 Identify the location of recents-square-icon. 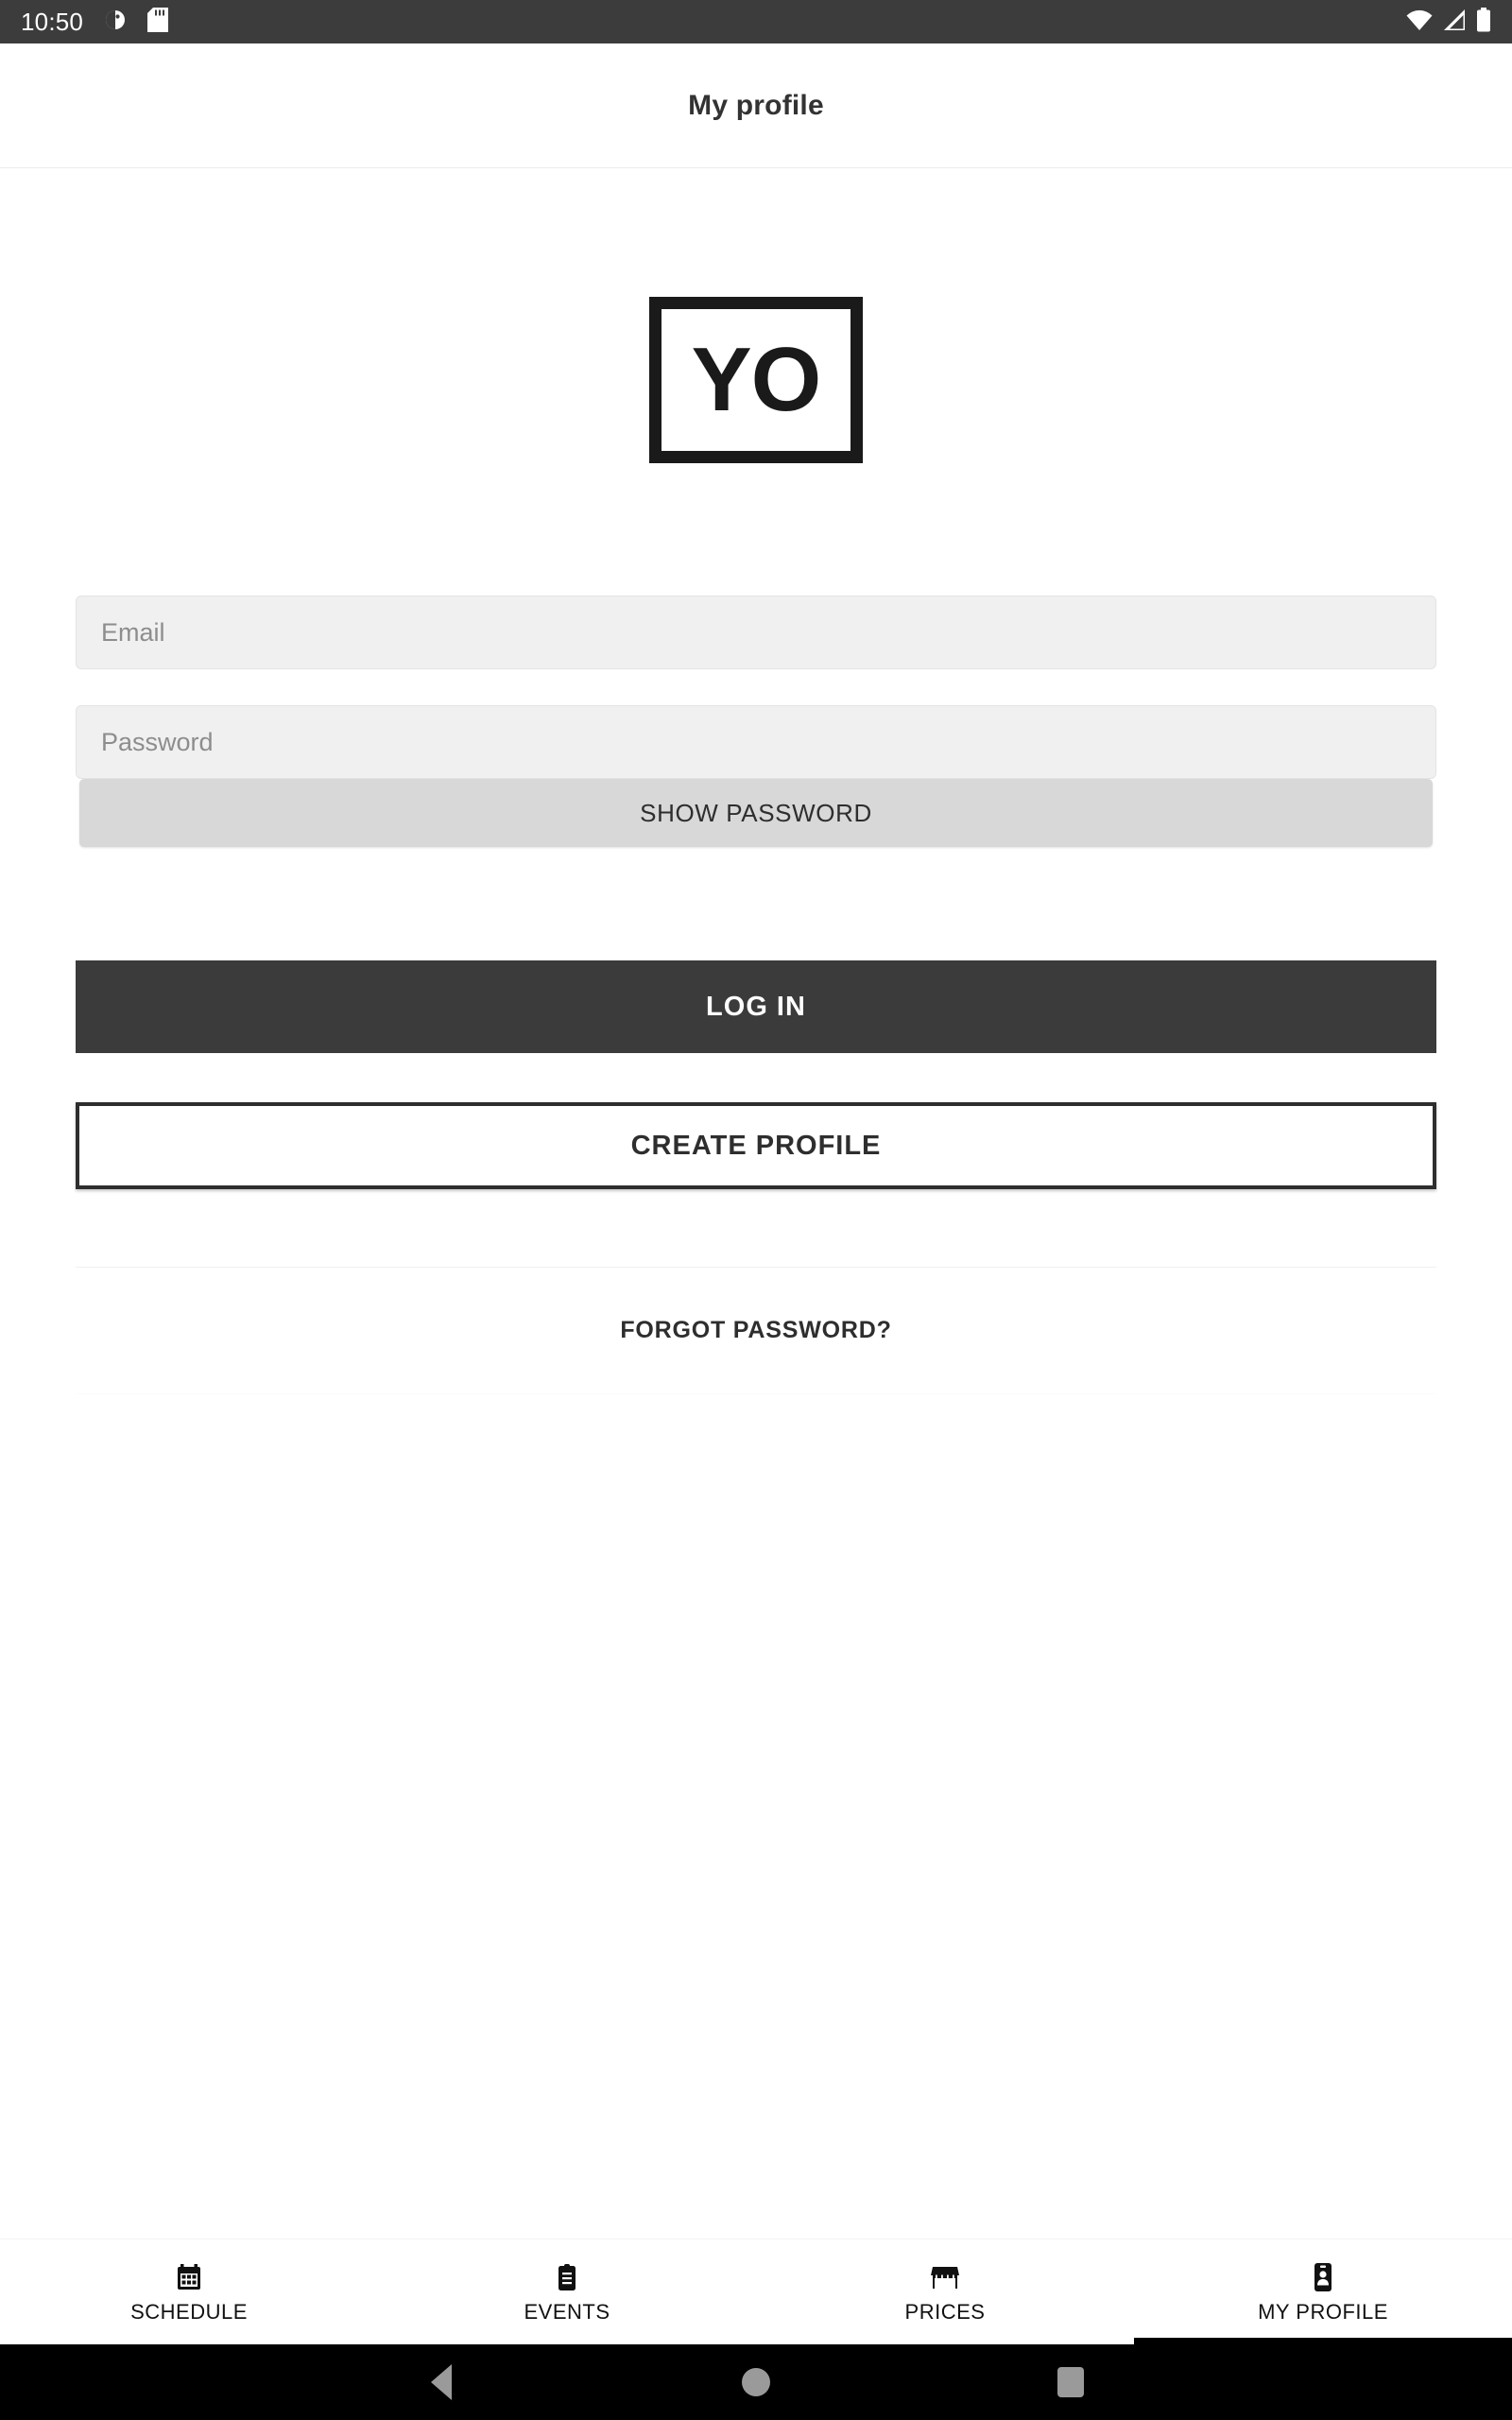
(1071, 2382).